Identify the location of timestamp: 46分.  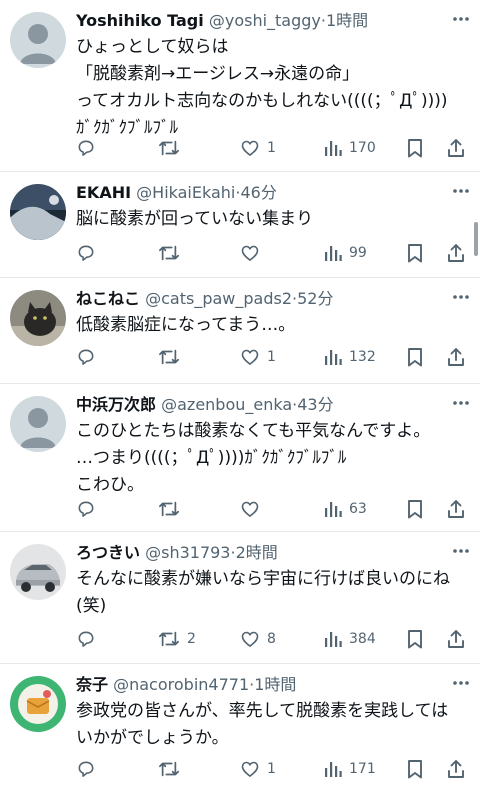
(258, 192).